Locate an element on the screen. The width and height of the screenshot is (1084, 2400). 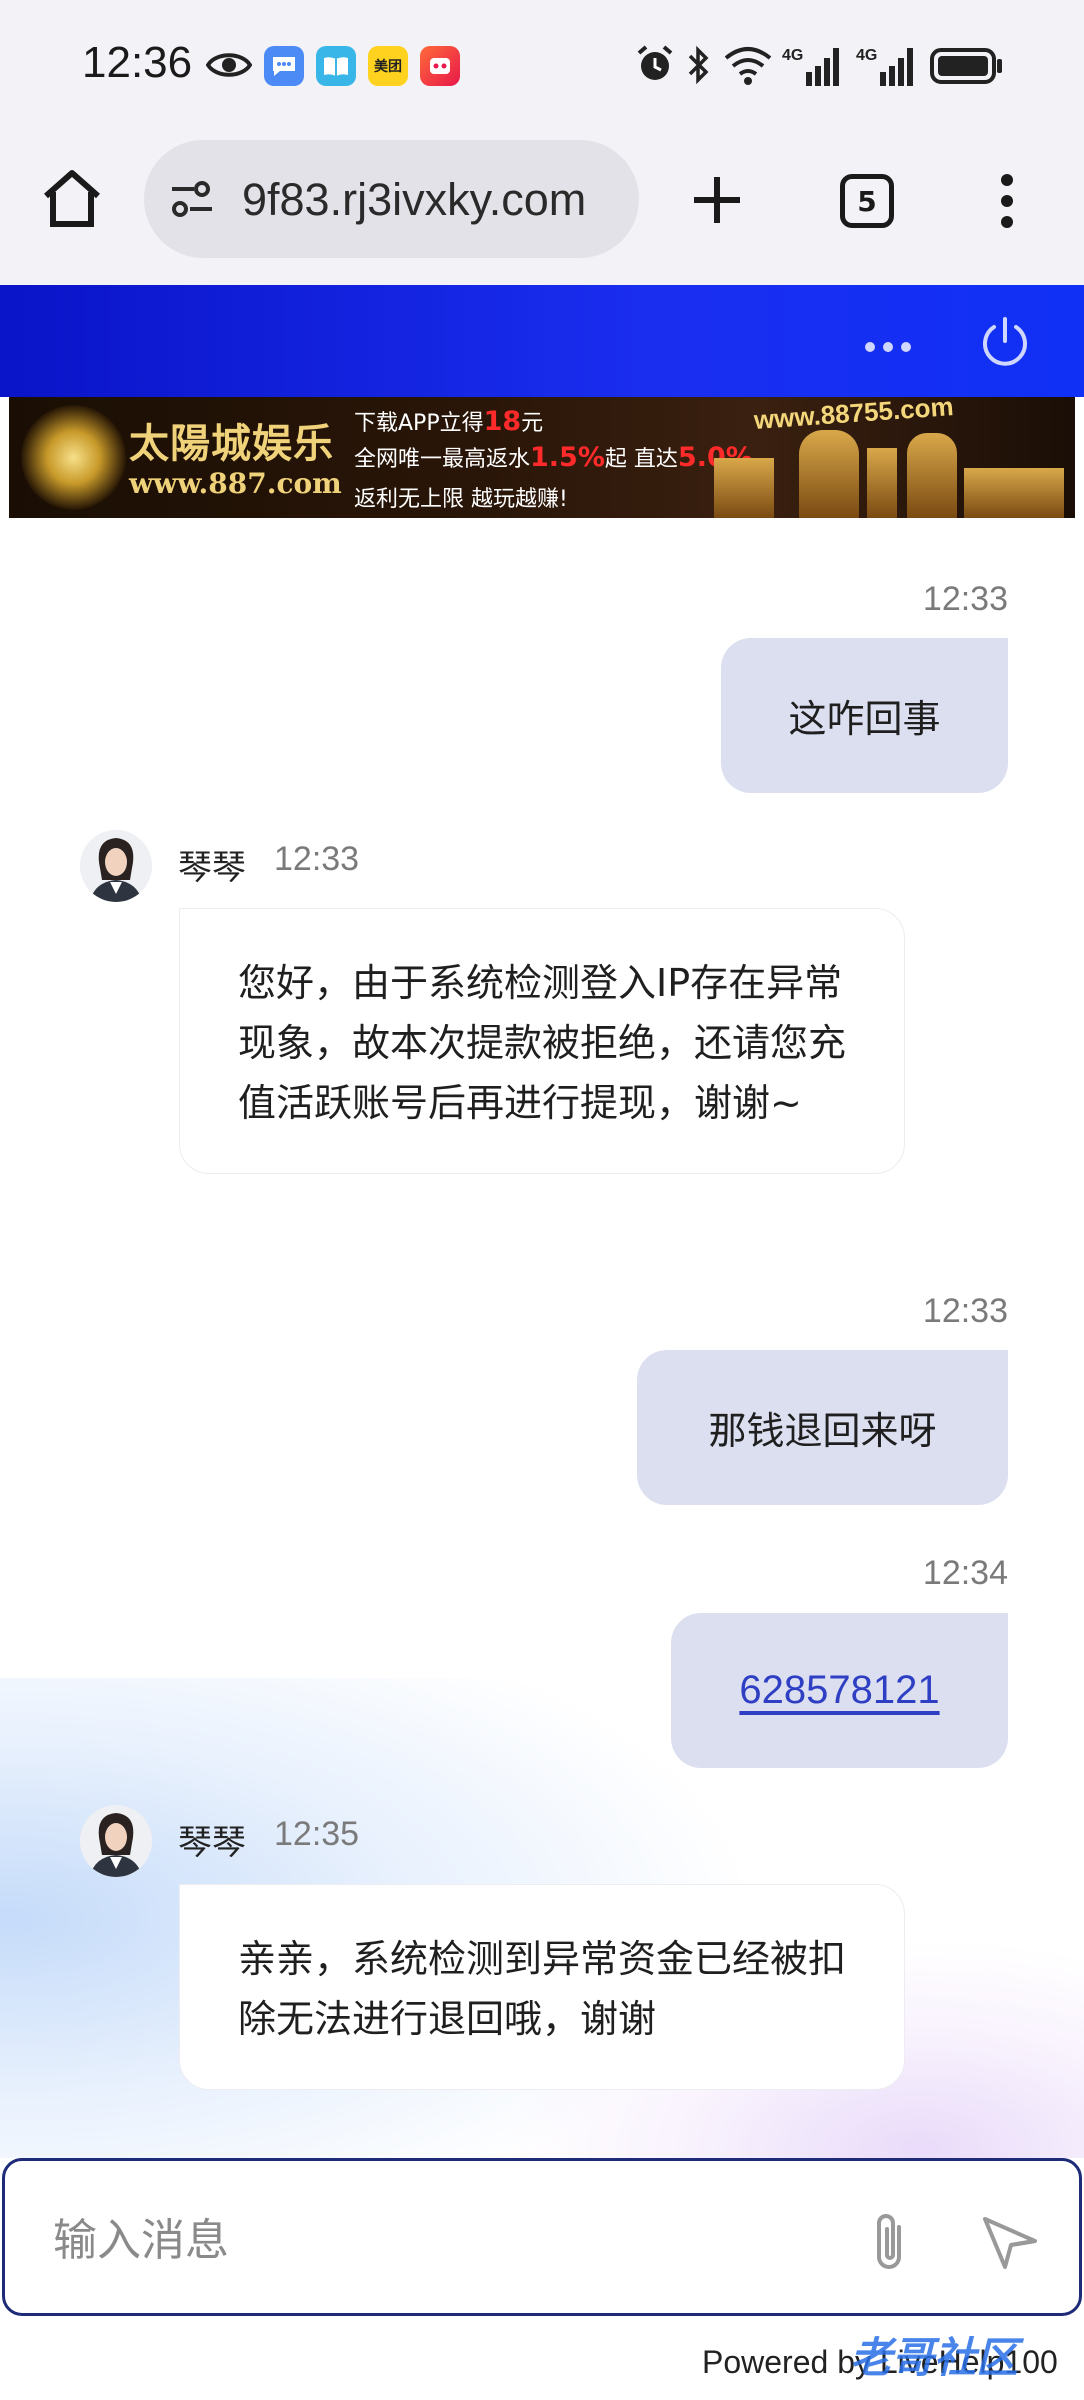
banner-logo-url: www.887.com is located at coordinates (235, 483).